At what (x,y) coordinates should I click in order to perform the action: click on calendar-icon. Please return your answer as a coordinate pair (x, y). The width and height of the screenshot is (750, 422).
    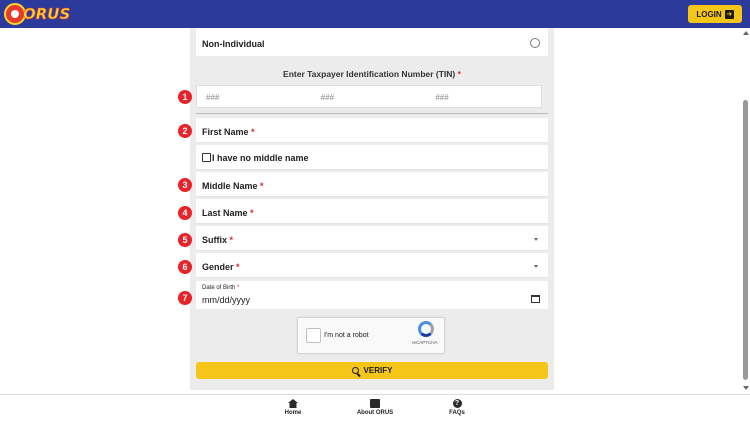
    Looking at the image, I should click on (535, 299).